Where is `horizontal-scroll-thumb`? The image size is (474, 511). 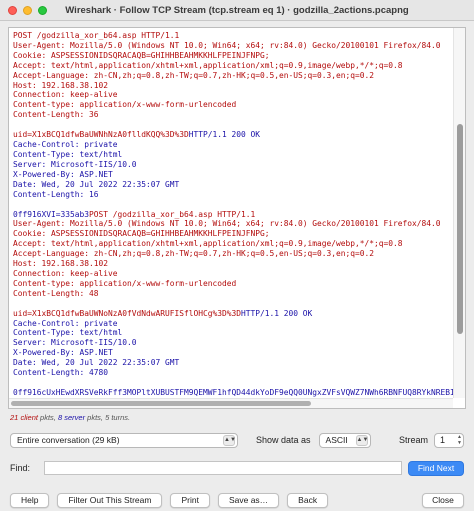
horizontal-scroll-thumb is located at coordinates (161, 403).